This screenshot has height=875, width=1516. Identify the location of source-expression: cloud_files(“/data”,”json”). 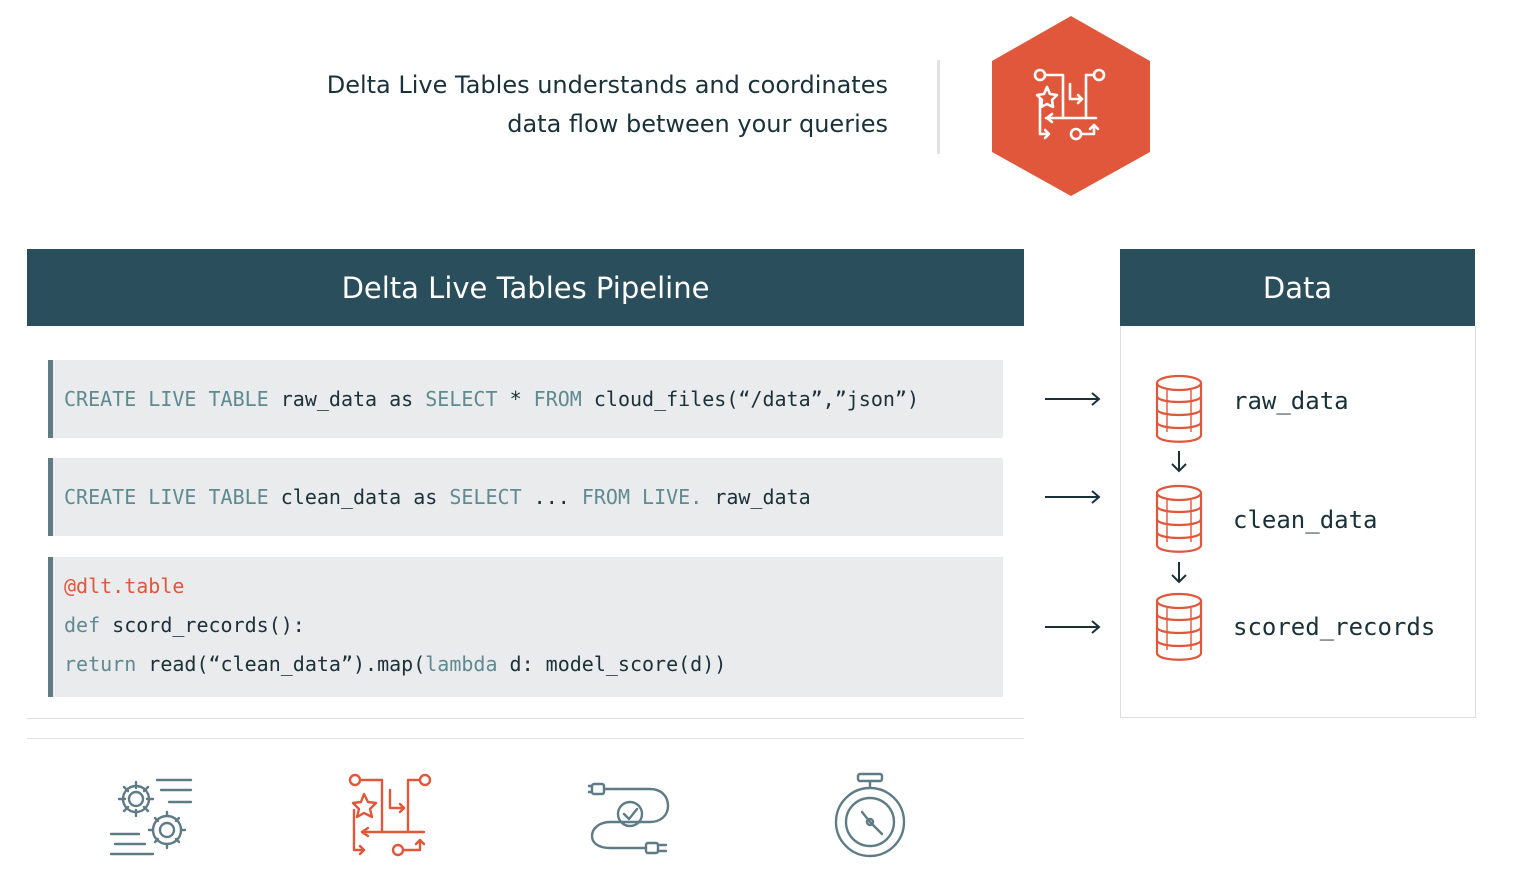
(756, 398).